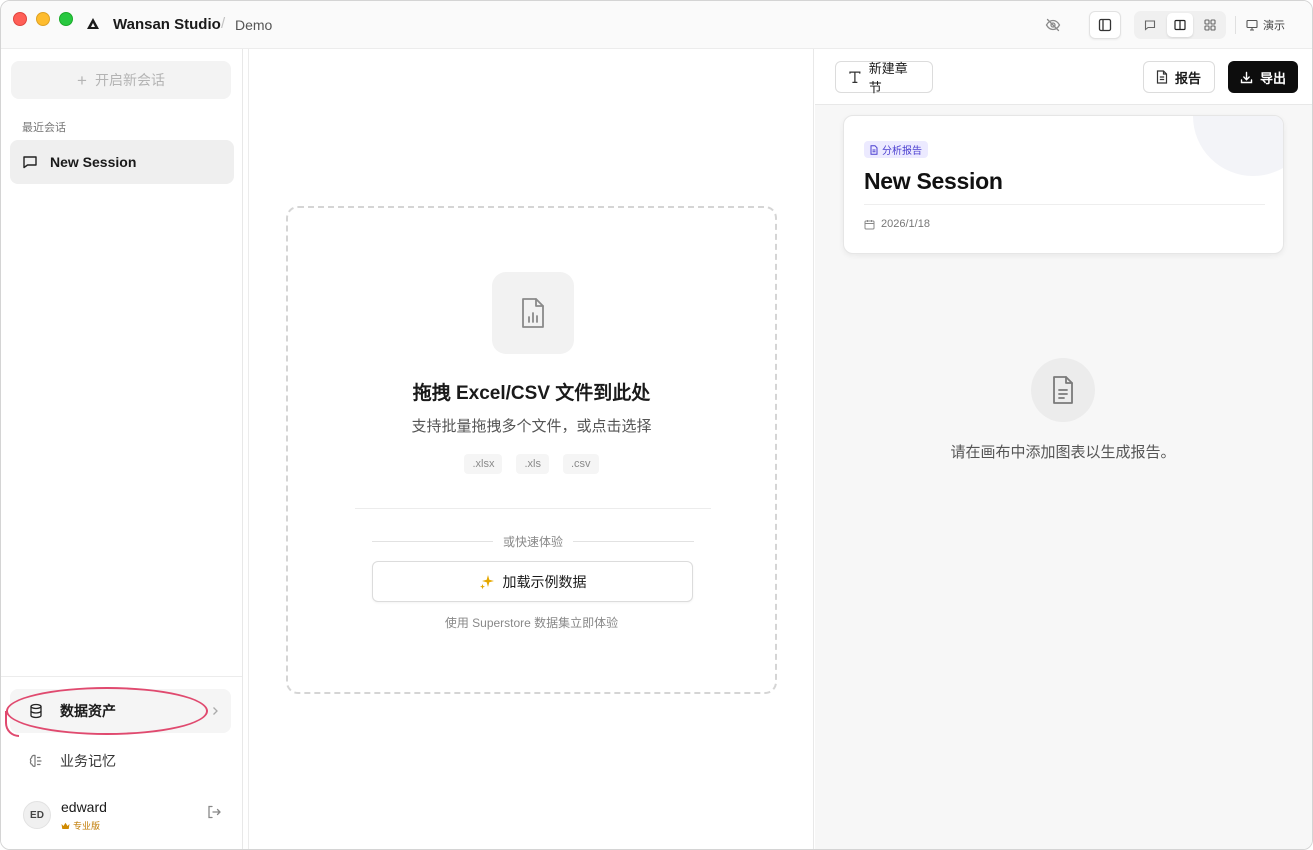 The image size is (1313, 850). Describe the element at coordinates (35, 760) in the screenshot. I see `brain-icon` at that location.